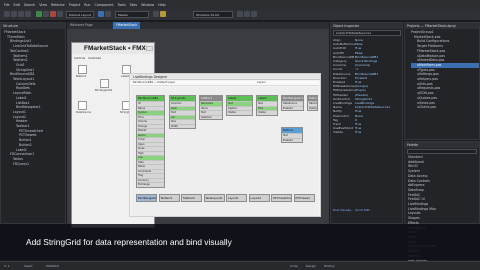 The image size is (480, 270). What do you see at coordinates (80, 14) in the screenshot?
I see `layout-select: Default Layout` at bounding box center [80, 14].